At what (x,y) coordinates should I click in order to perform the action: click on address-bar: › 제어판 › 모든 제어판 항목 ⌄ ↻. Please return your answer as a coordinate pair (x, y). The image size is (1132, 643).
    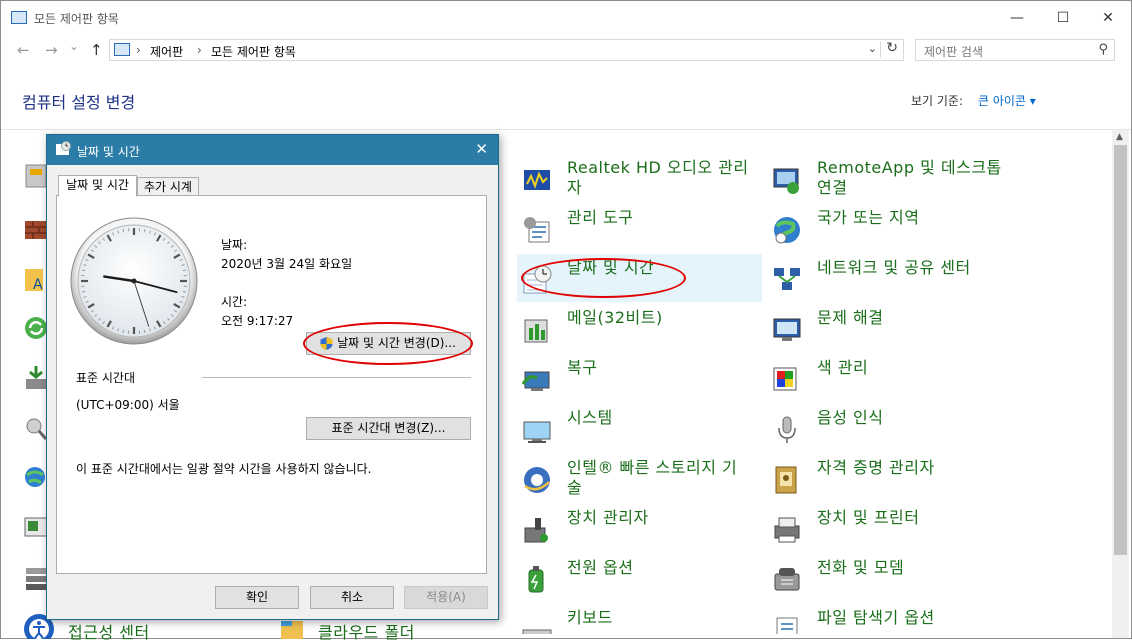
    Looking at the image, I should click on (506, 50).